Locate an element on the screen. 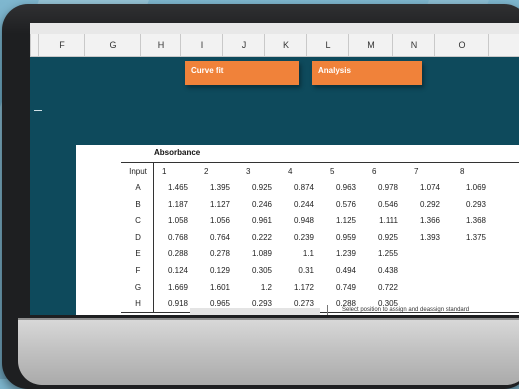 The height and width of the screenshot is (389, 519). header-rule is located at coordinates (320, 162).